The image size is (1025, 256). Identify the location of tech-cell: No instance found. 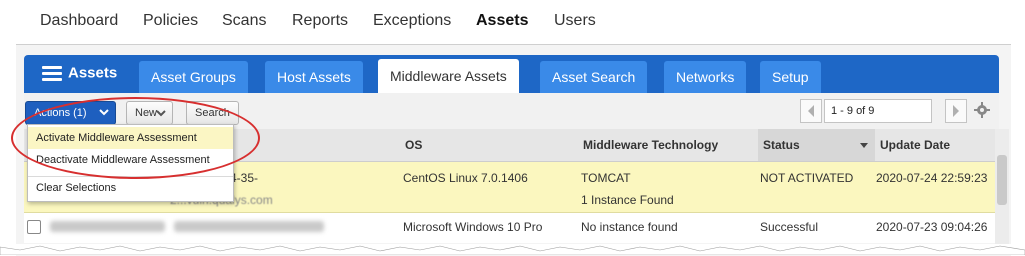
(629, 227).